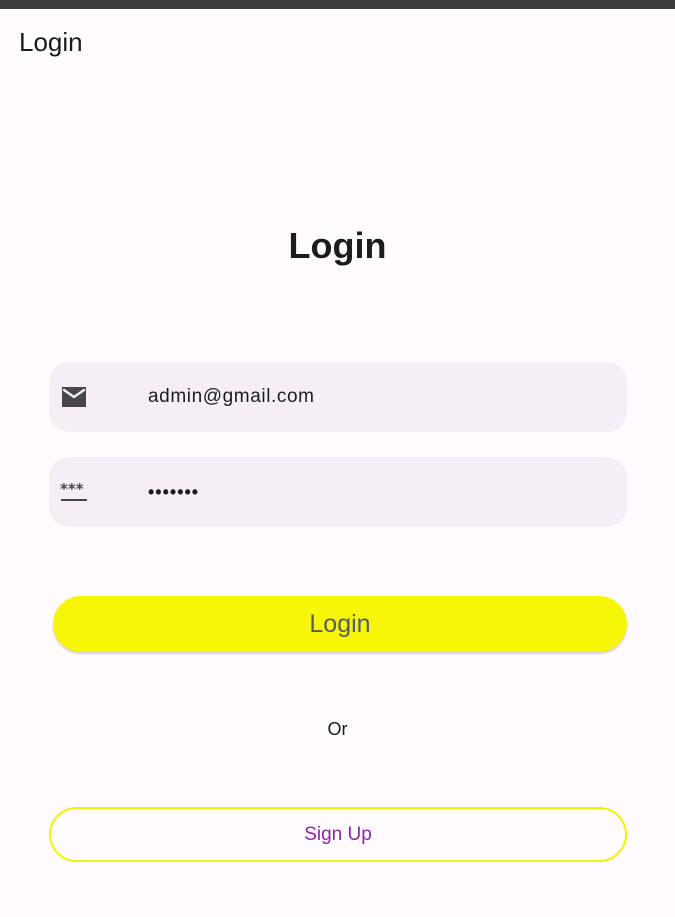 The width and height of the screenshot is (675, 917). What do you see at coordinates (340, 624) in the screenshot?
I see `login-button: Login` at bounding box center [340, 624].